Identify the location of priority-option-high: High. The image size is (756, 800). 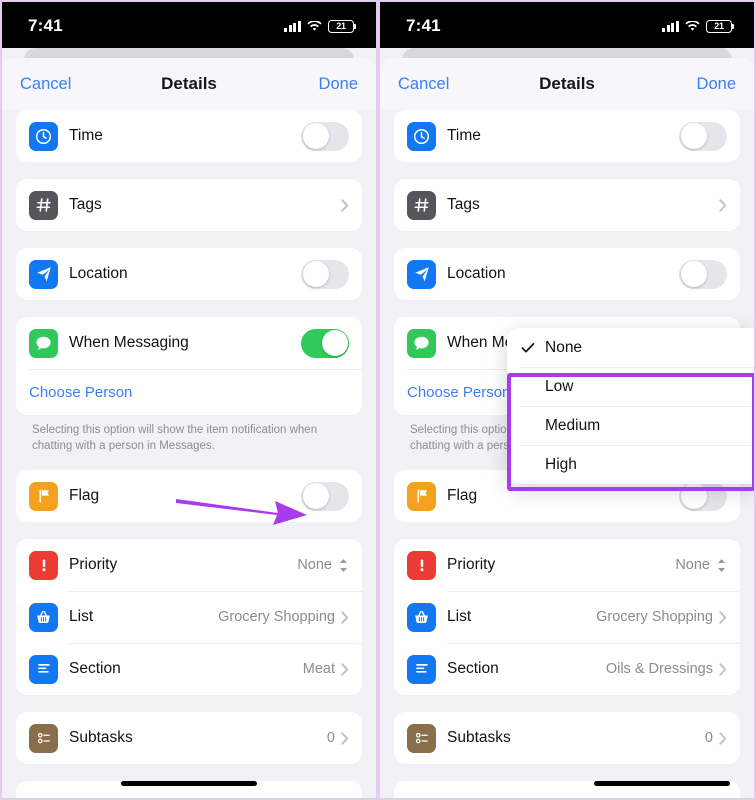
(630, 464).